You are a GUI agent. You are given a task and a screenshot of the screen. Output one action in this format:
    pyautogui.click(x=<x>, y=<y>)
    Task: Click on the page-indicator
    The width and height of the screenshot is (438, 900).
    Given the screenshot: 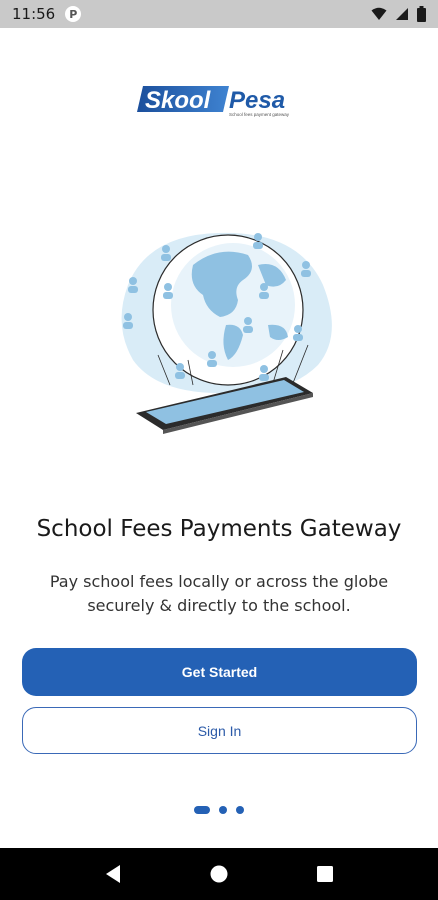 What is the action you would take?
    pyautogui.click(x=219, y=810)
    